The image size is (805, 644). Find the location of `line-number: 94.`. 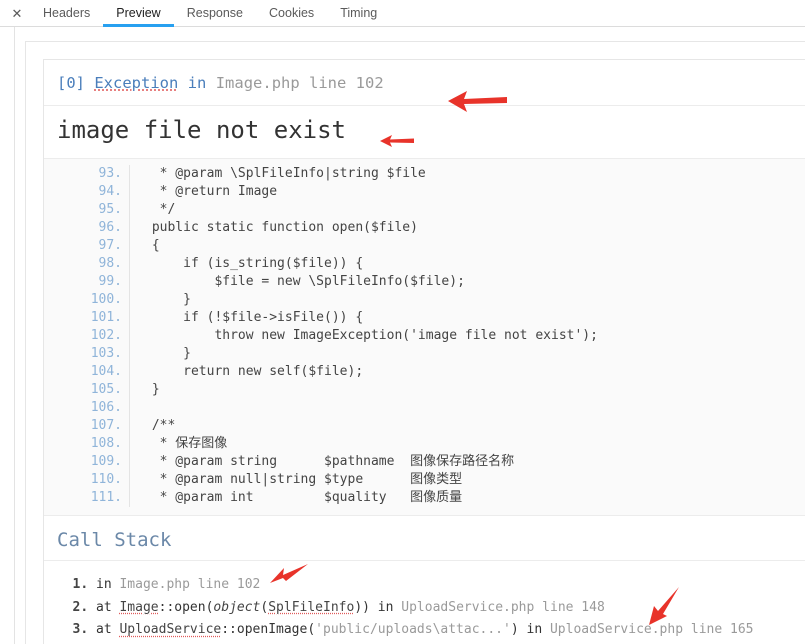

line-number: 94. is located at coordinates (87, 192).